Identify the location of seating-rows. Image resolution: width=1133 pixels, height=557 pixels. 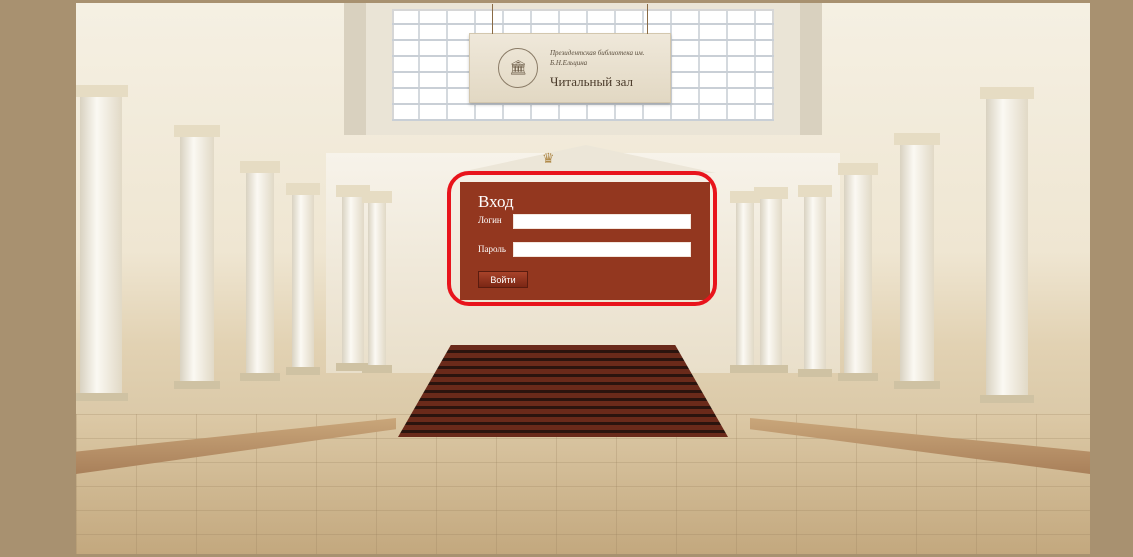
(563, 391).